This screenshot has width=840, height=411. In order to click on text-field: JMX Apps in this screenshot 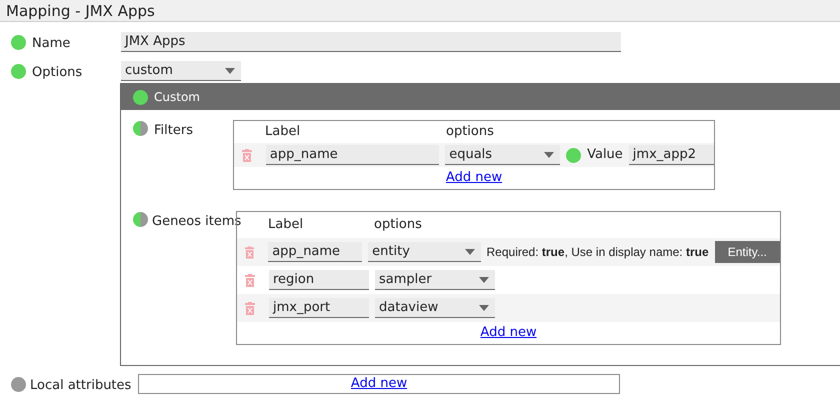, I will do `click(371, 42)`.